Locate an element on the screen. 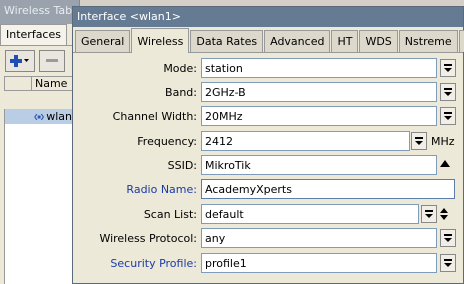  mode-dropdown-button is located at coordinates (448, 68).